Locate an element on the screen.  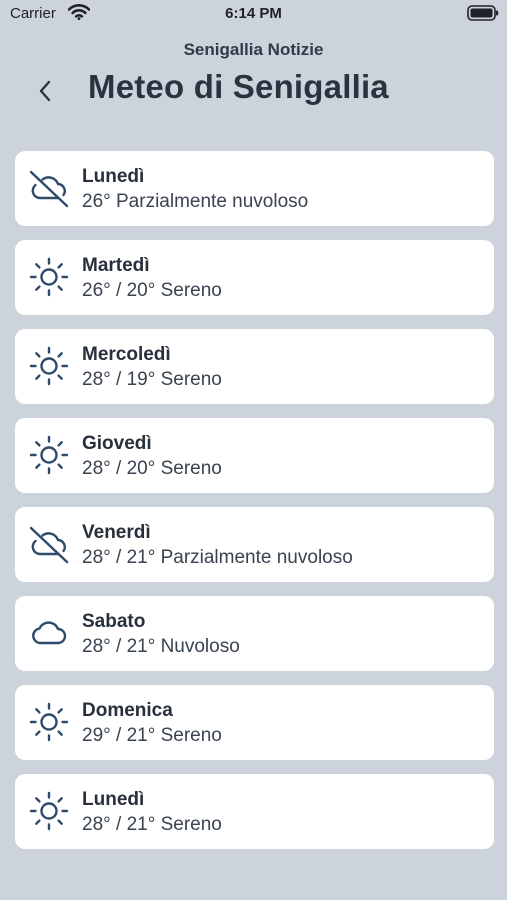
forecast-day: Giovedì is located at coordinates (117, 443).